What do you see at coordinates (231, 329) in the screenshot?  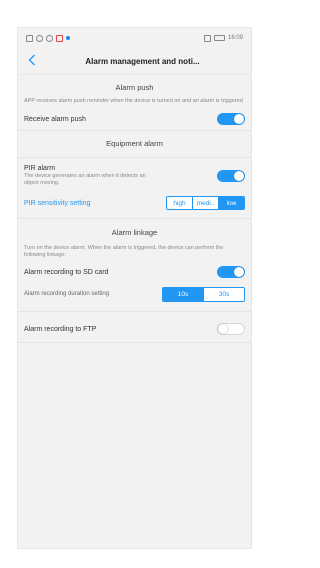 I see `ftp-recording-toggle` at bounding box center [231, 329].